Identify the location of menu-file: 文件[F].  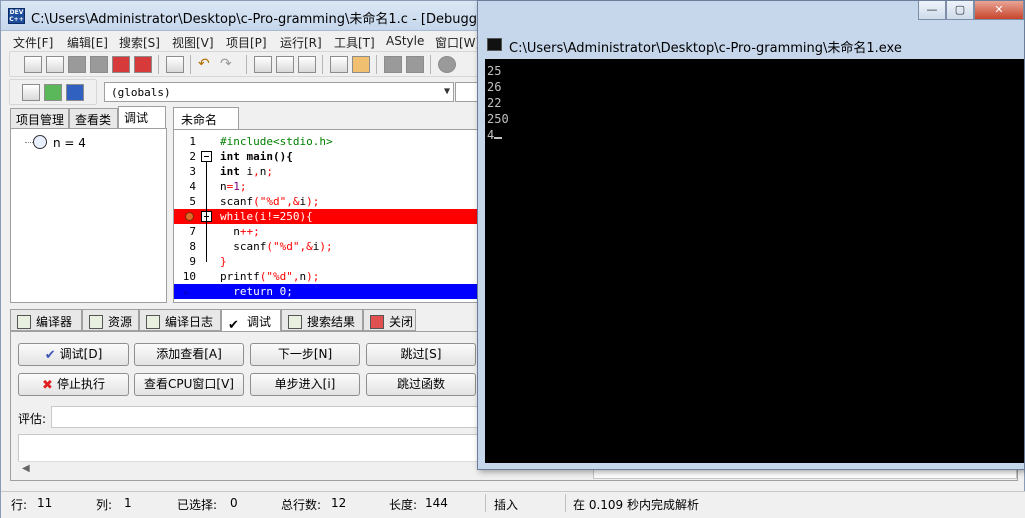
(33, 42).